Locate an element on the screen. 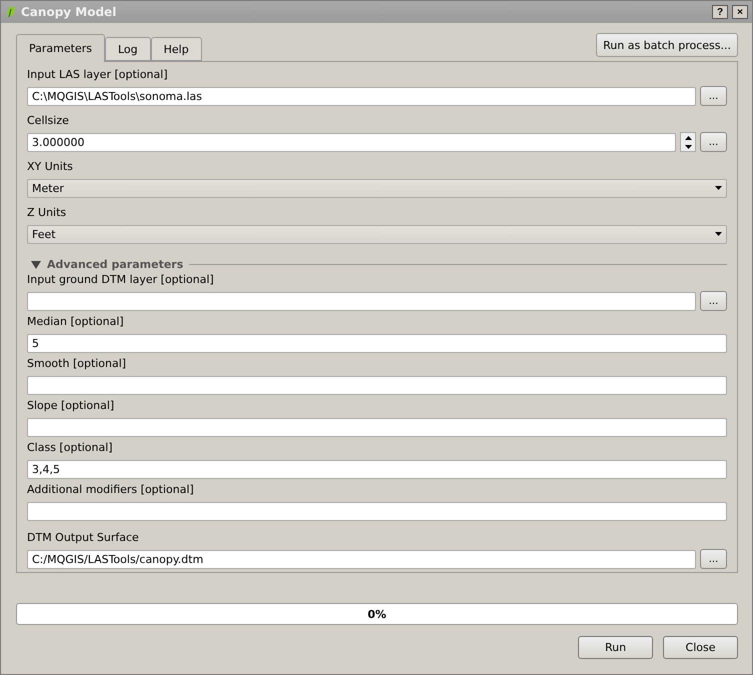 This screenshot has width=753, height=675. field-label: DTM Output Surface is located at coordinates (83, 538).